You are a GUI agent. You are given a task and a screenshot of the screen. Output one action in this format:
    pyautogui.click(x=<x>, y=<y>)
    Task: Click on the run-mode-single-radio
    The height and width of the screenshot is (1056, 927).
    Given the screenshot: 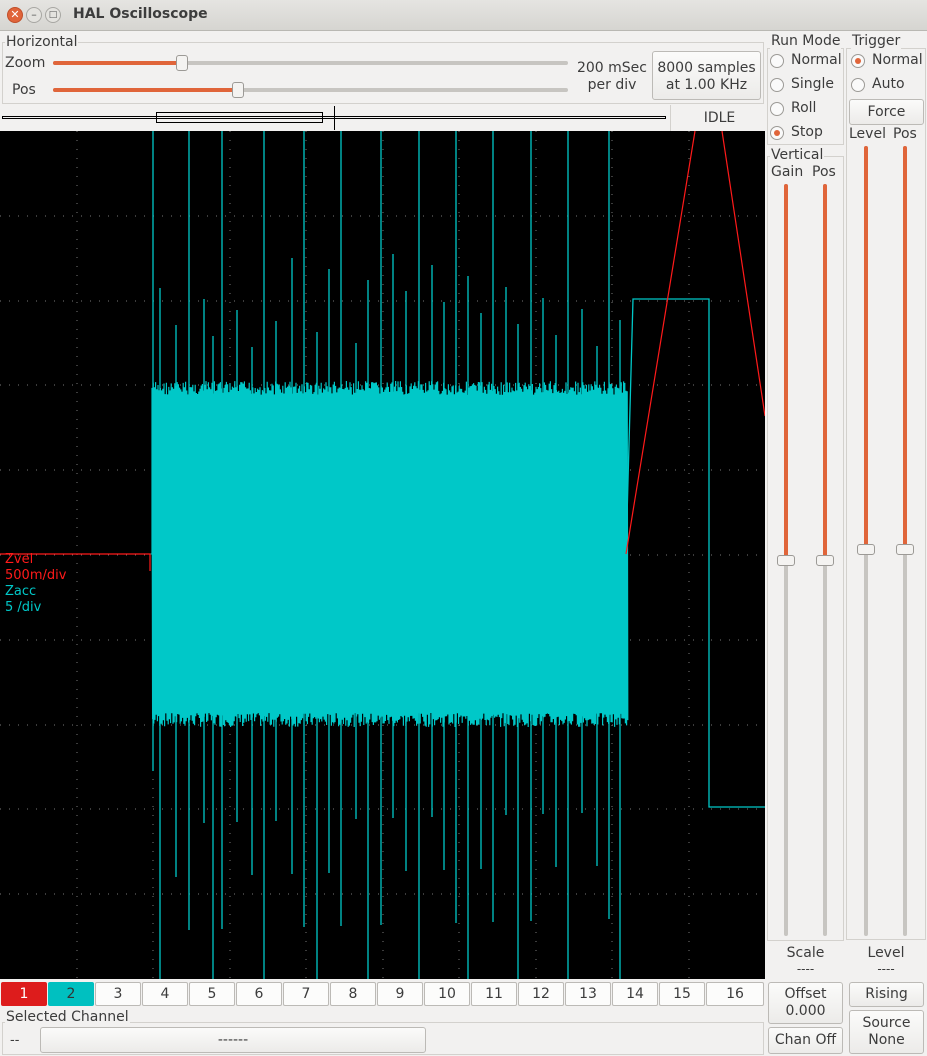 What is the action you would take?
    pyautogui.click(x=777, y=85)
    